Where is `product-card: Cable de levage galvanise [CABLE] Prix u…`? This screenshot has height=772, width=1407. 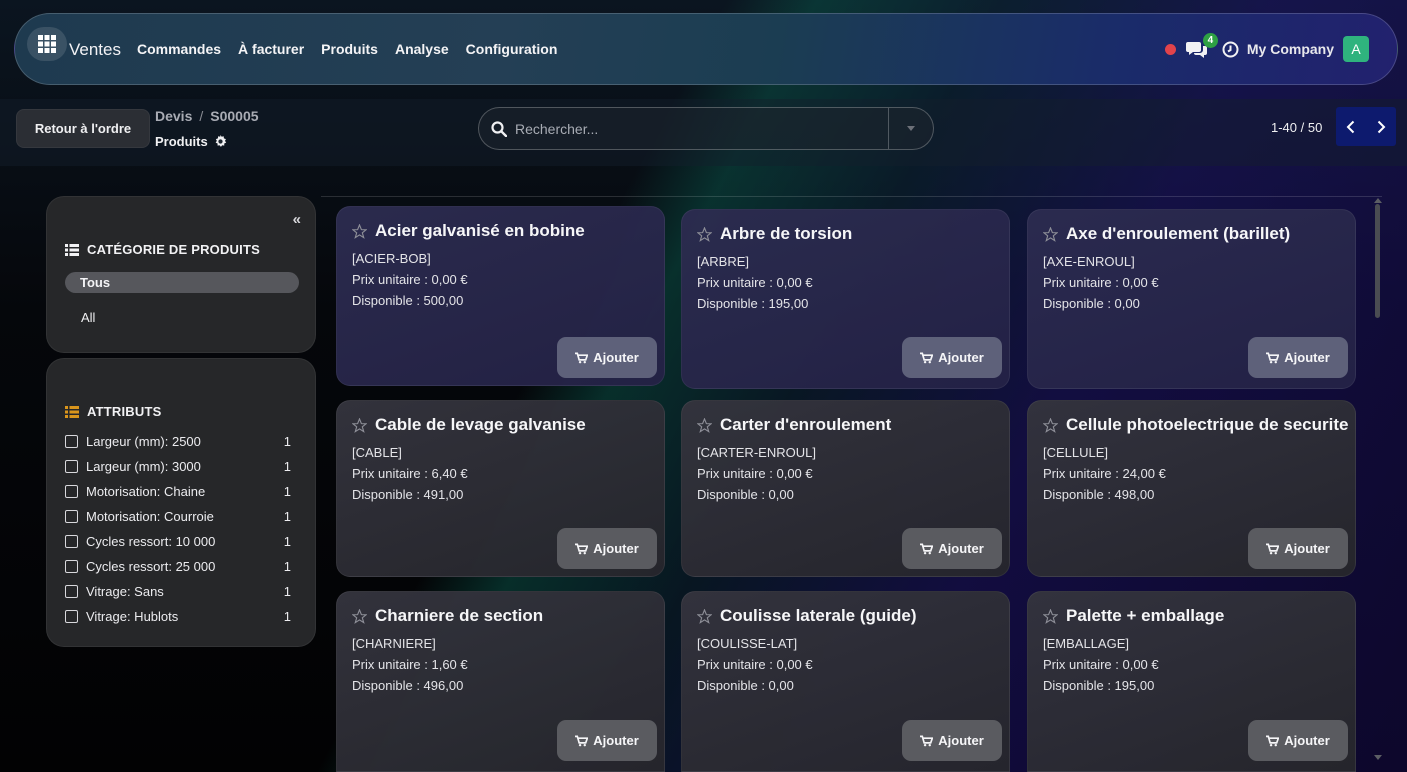
product-card: Cable de levage galvanise [CABLE] Prix u… is located at coordinates (500, 488).